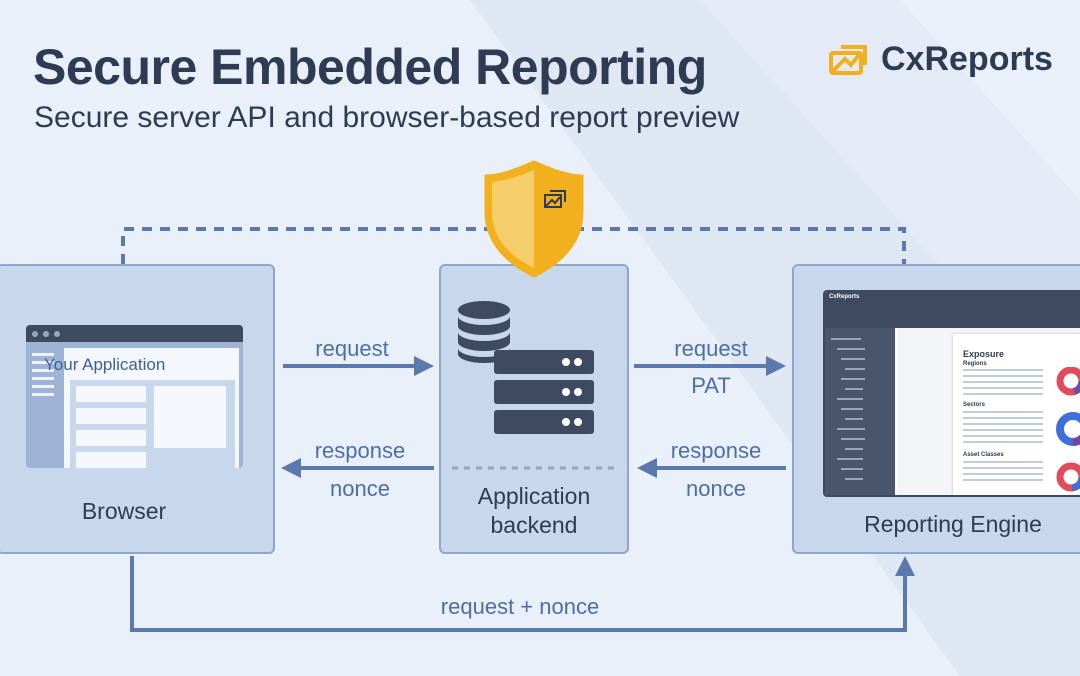 This screenshot has height=676, width=1080. Describe the element at coordinates (360, 488) in the screenshot. I see `edge-label-nonce: nonce` at that location.